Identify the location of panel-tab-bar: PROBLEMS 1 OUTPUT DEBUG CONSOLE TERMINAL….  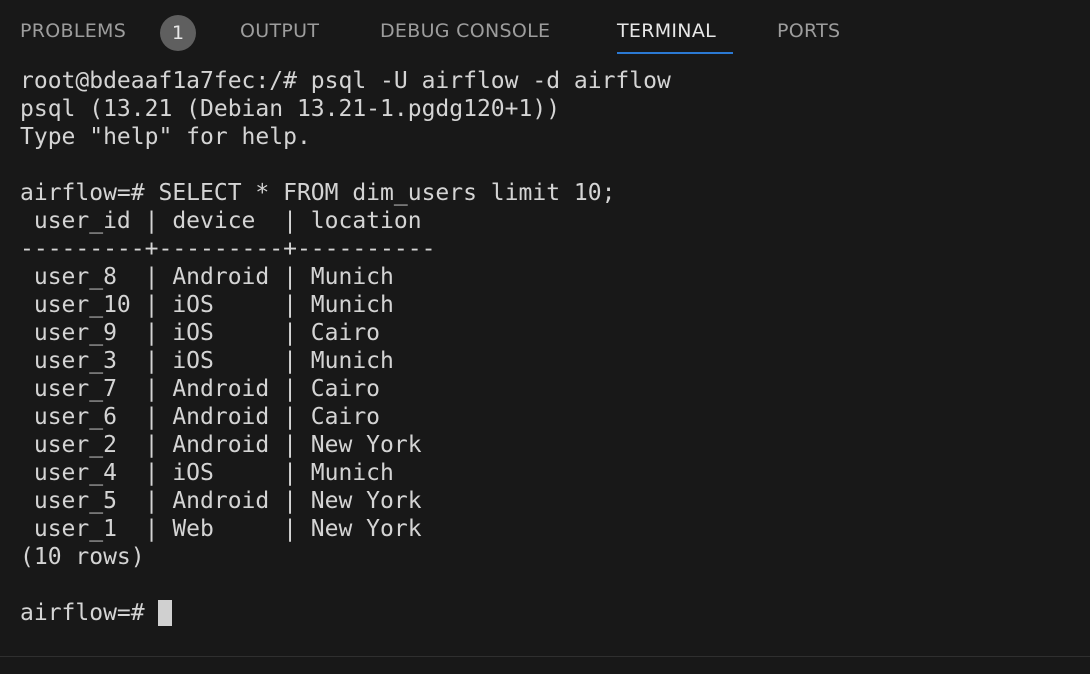
(545, 31).